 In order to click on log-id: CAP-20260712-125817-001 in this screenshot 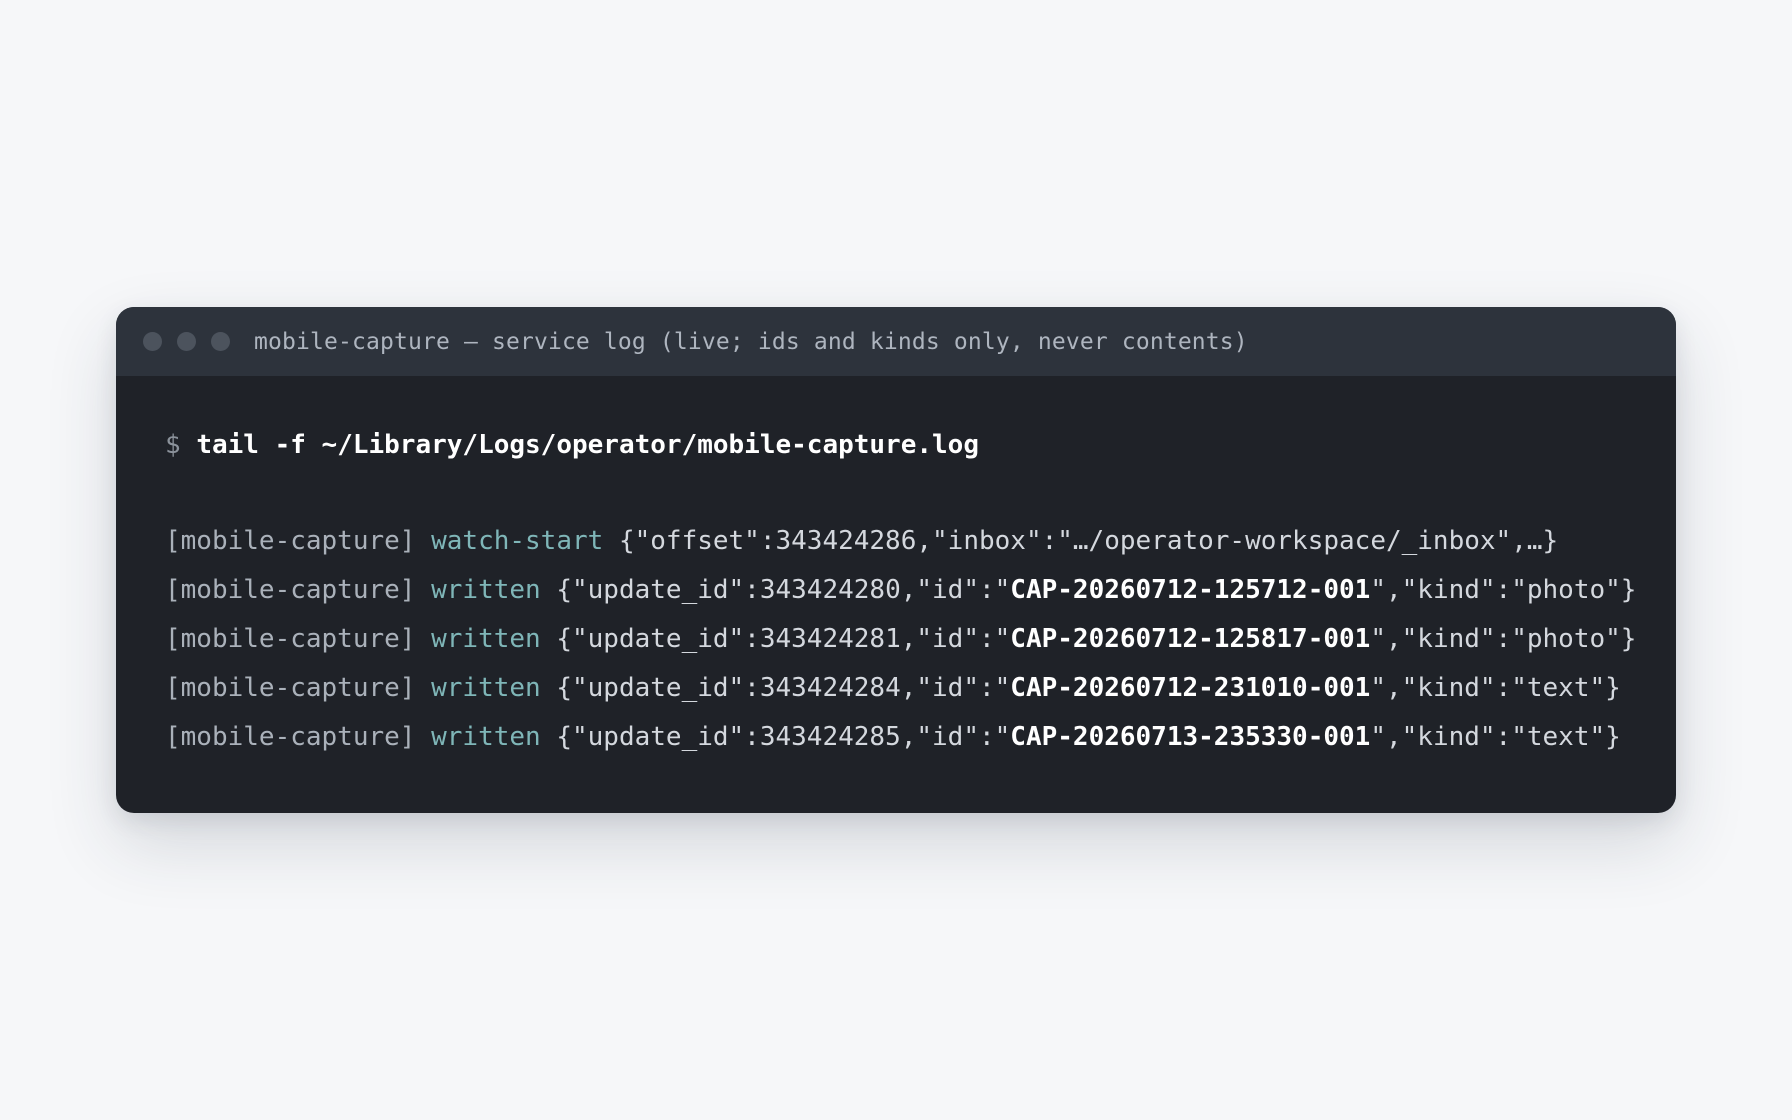, I will do `click(1190, 639)`.